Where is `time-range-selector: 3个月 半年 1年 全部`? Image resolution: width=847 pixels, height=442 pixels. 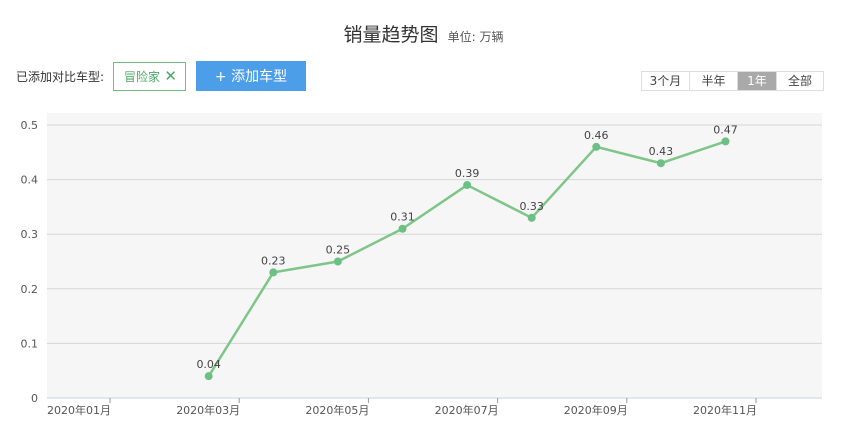
time-range-selector: 3个月 半年 1年 全部 is located at coordinates (732, 81).